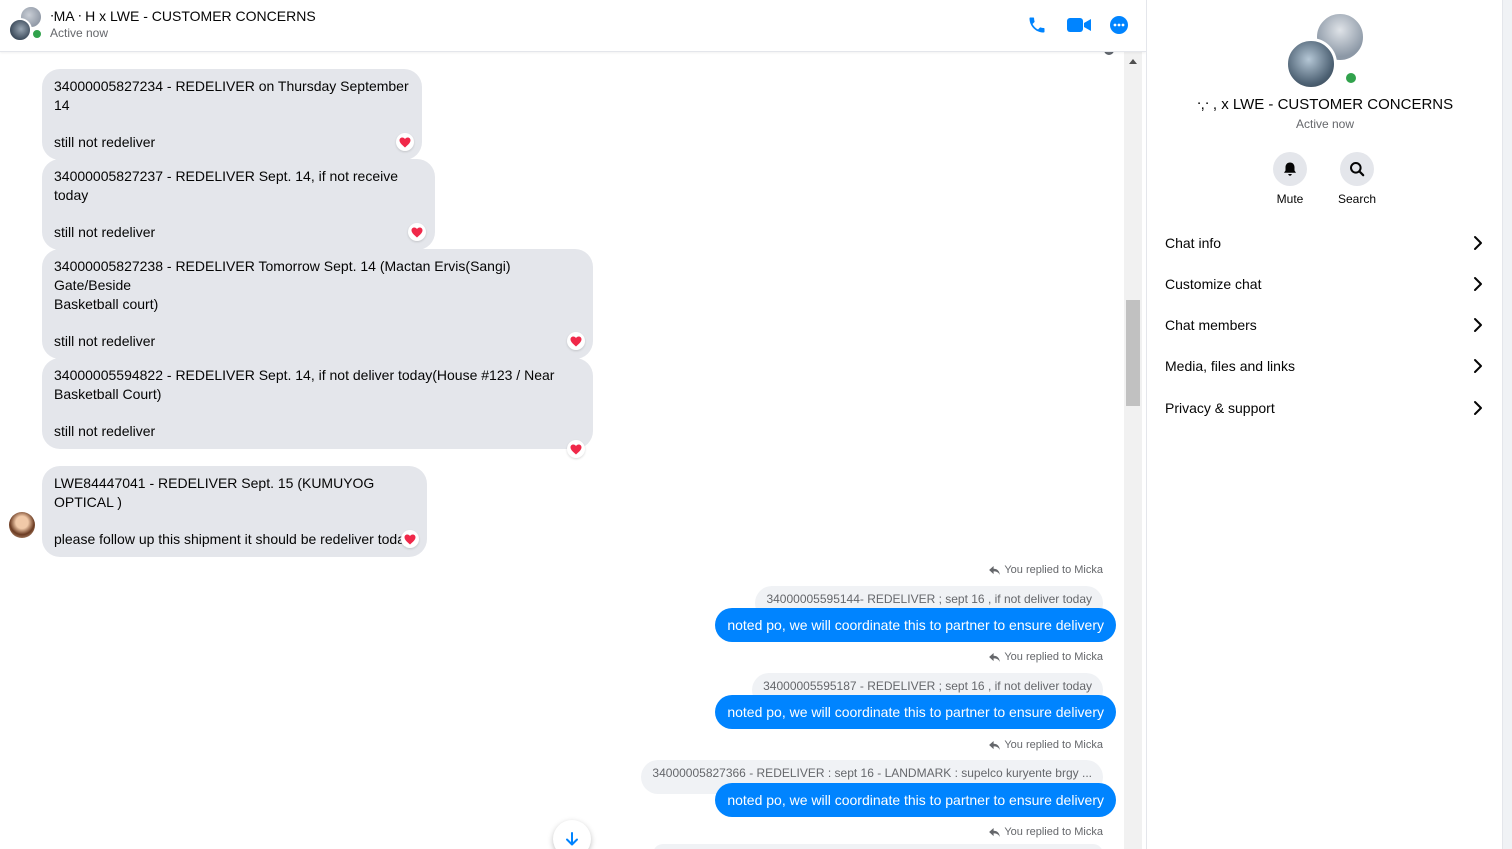 The image size is (1512, 849). What do you see at coordinates (878, 846) in the screenshot?
I see `quoted-message` at bounding box center [878, 846].